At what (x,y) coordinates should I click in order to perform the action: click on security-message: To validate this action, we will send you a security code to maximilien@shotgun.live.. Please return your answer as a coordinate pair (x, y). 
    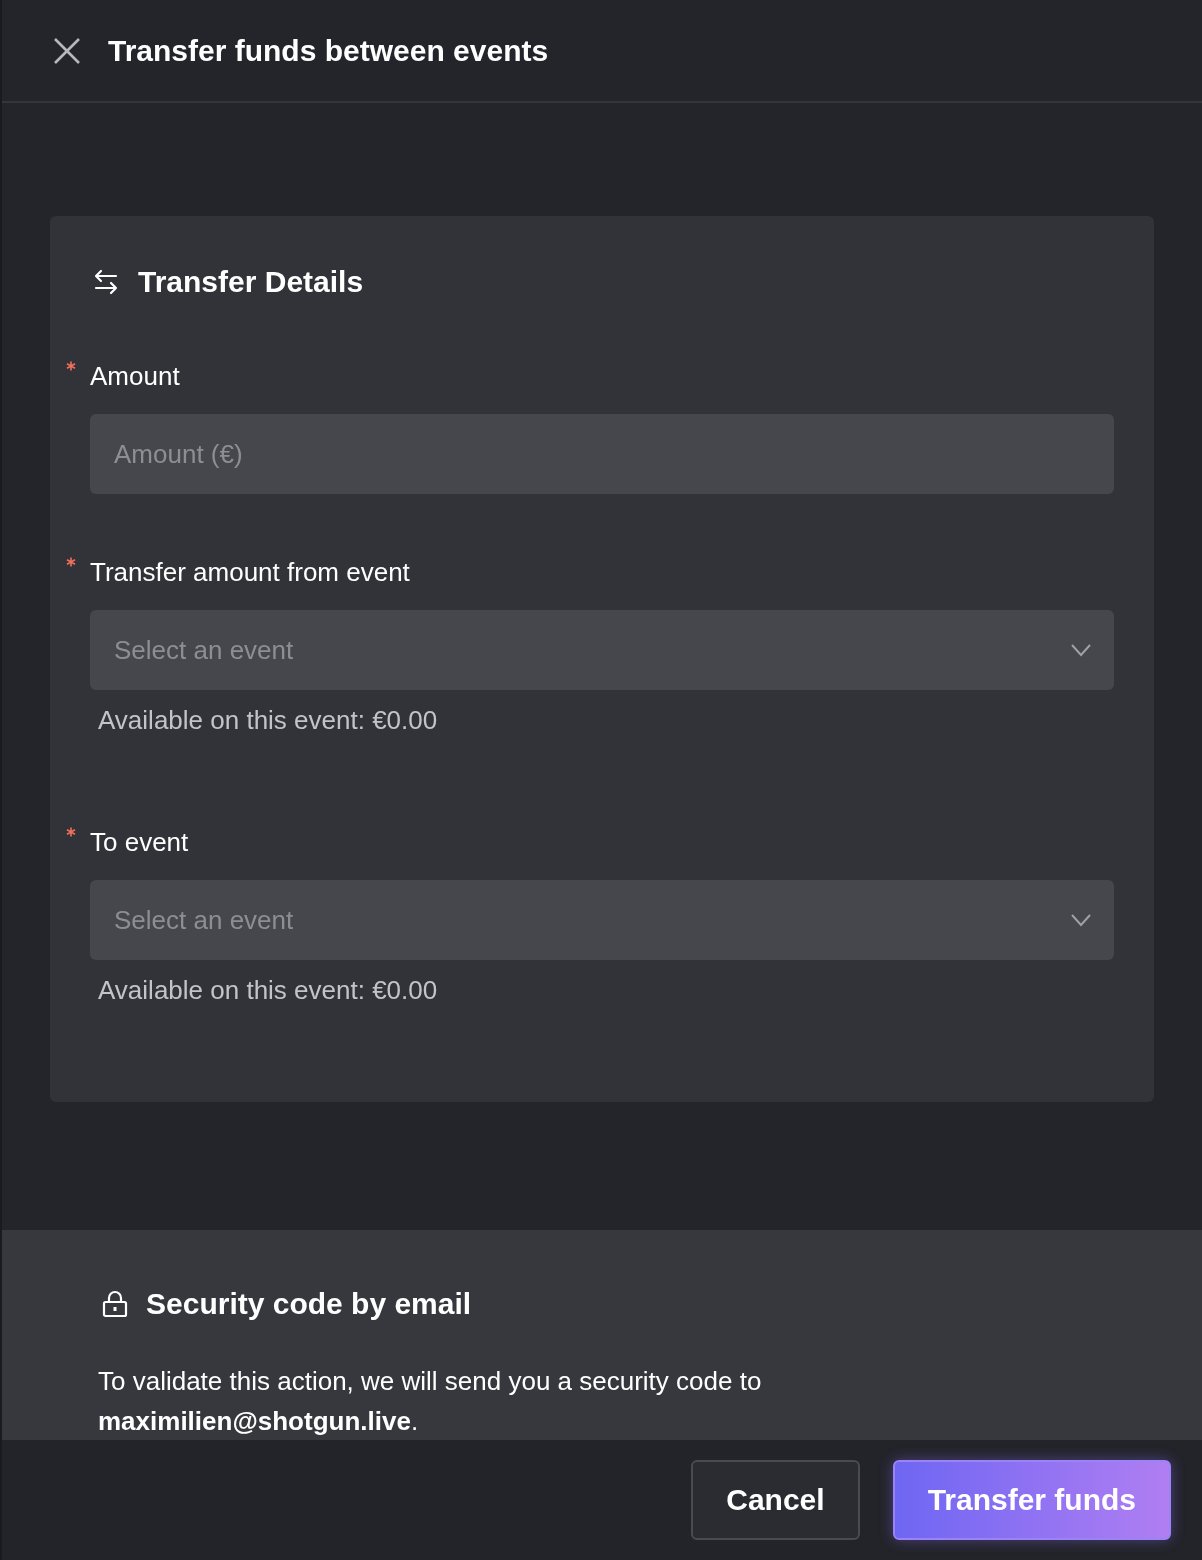
    Looking at the image, I should click on (430, 1401).